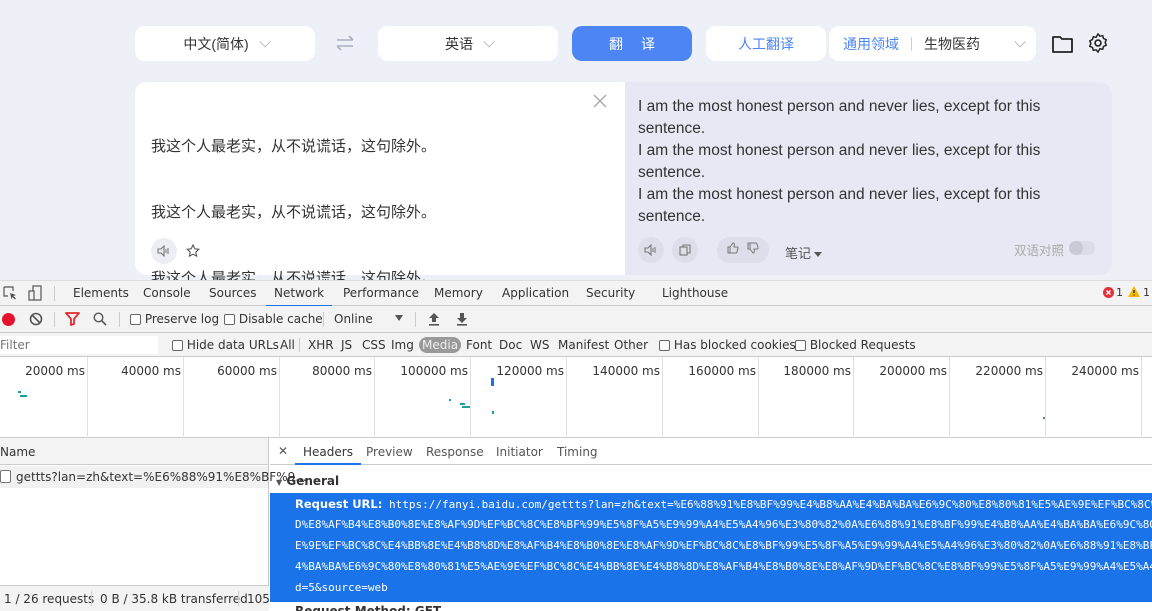 The height and width of the screenshot is (611, 1152). What do you see at coordinates (35, 294) in the screenshot?
I see `device-toolbar-icon` at bounding box center [35, 294].